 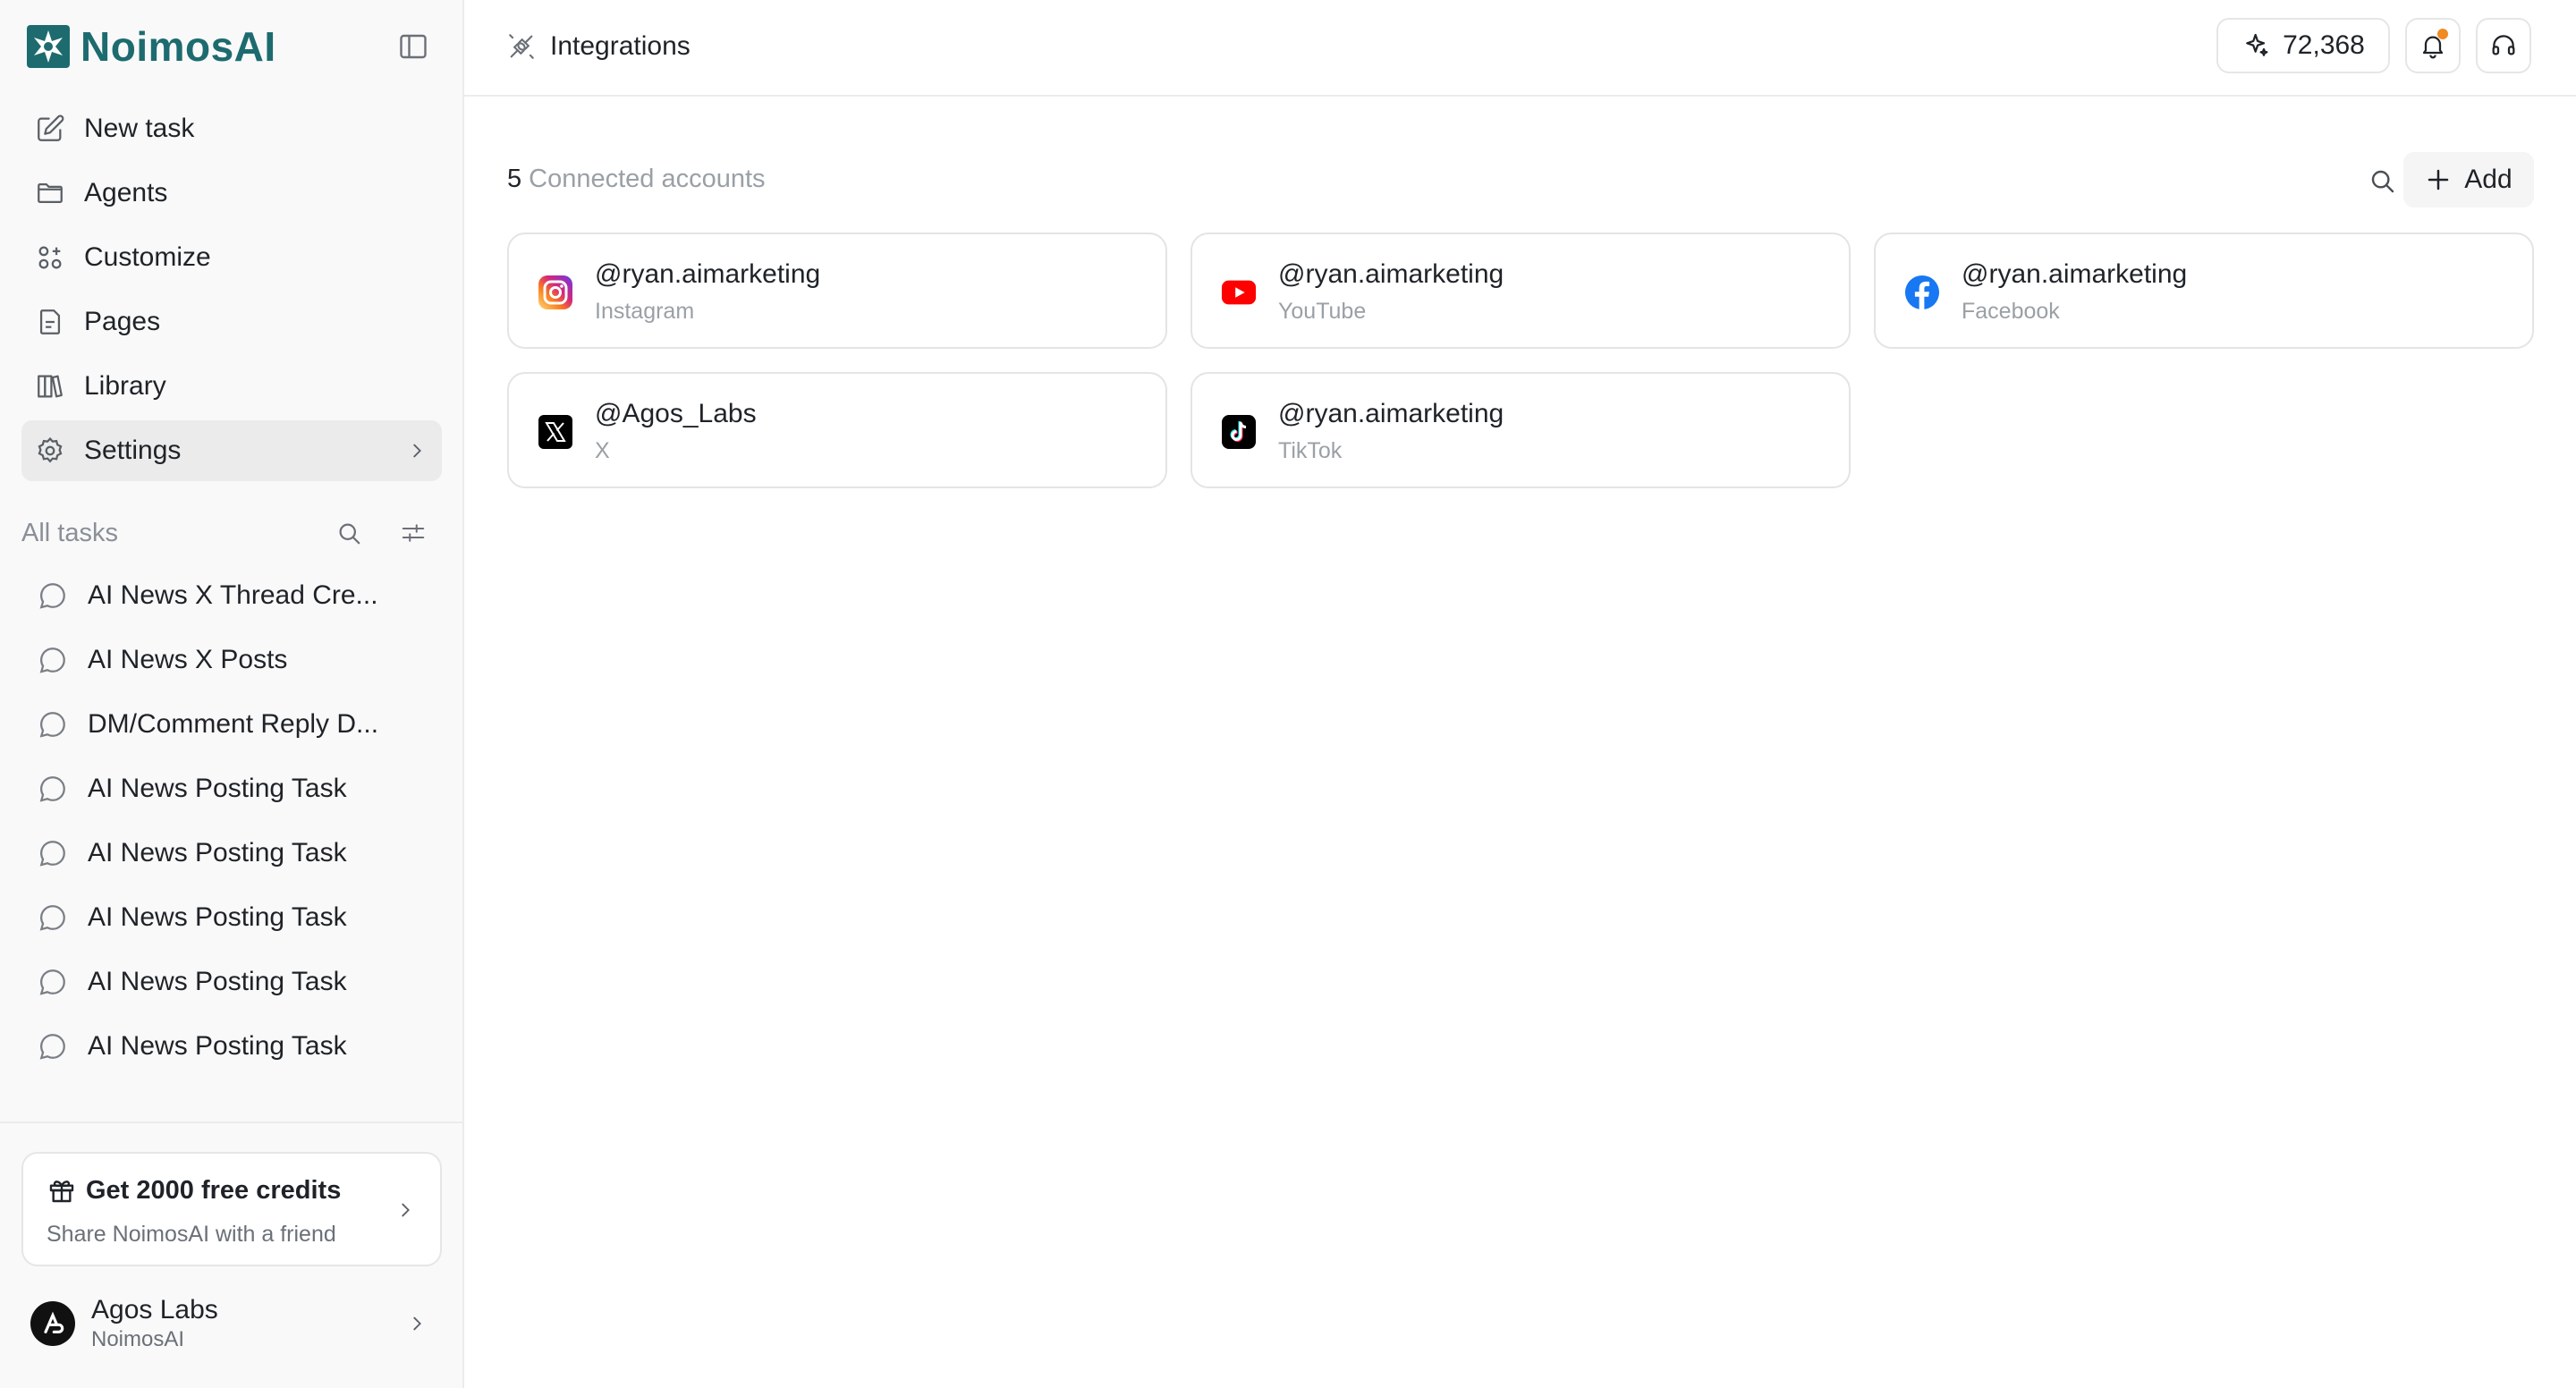 I want to click on facebook-icon, so click(x=1922, y=293).